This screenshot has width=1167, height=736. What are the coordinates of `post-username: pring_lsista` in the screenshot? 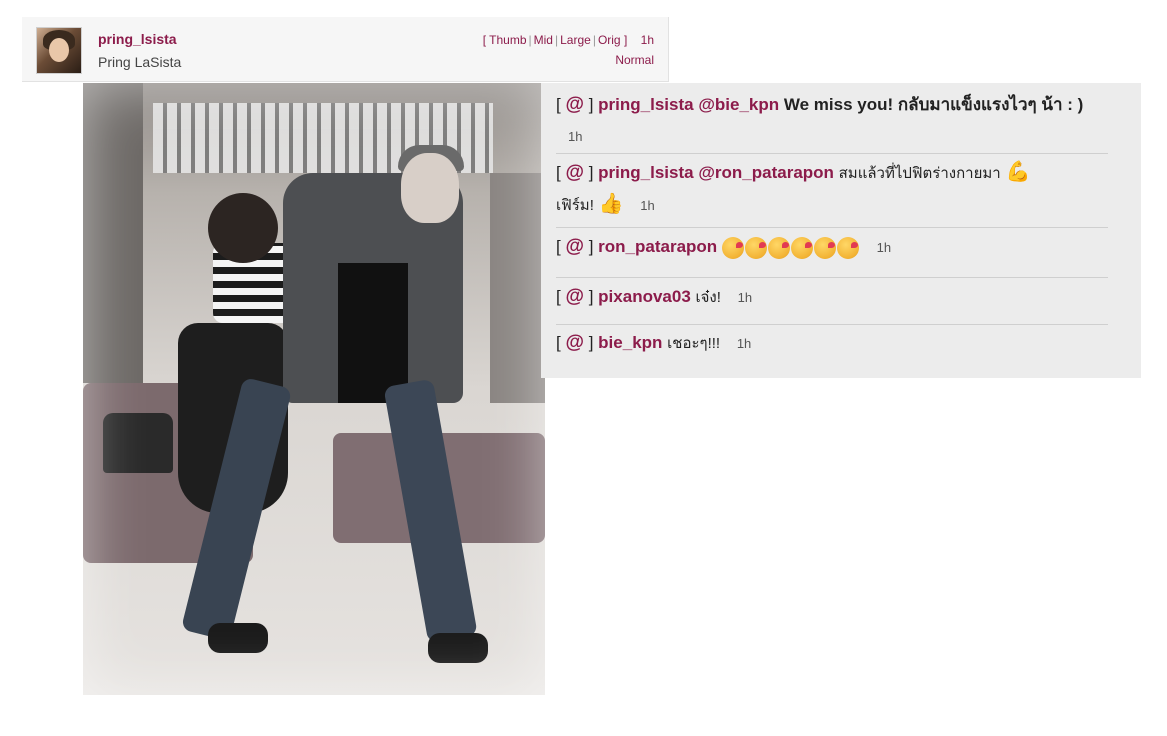 It's located at (137, 39).